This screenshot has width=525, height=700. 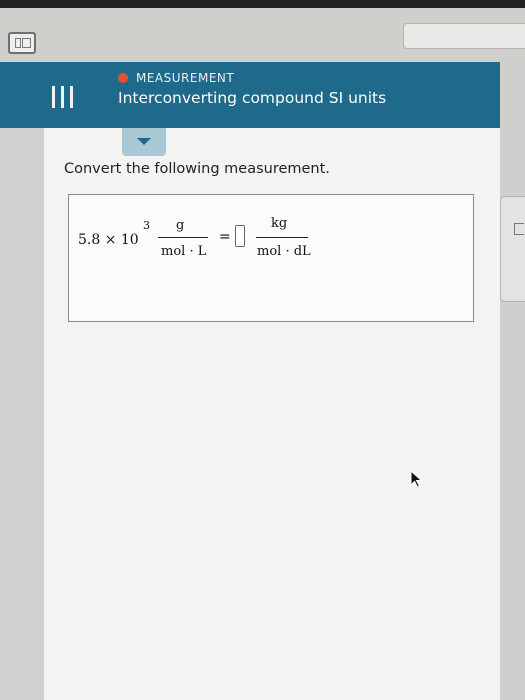 I want to click on page-title: Interconverting compound SI units, so click(x=252, y=98).